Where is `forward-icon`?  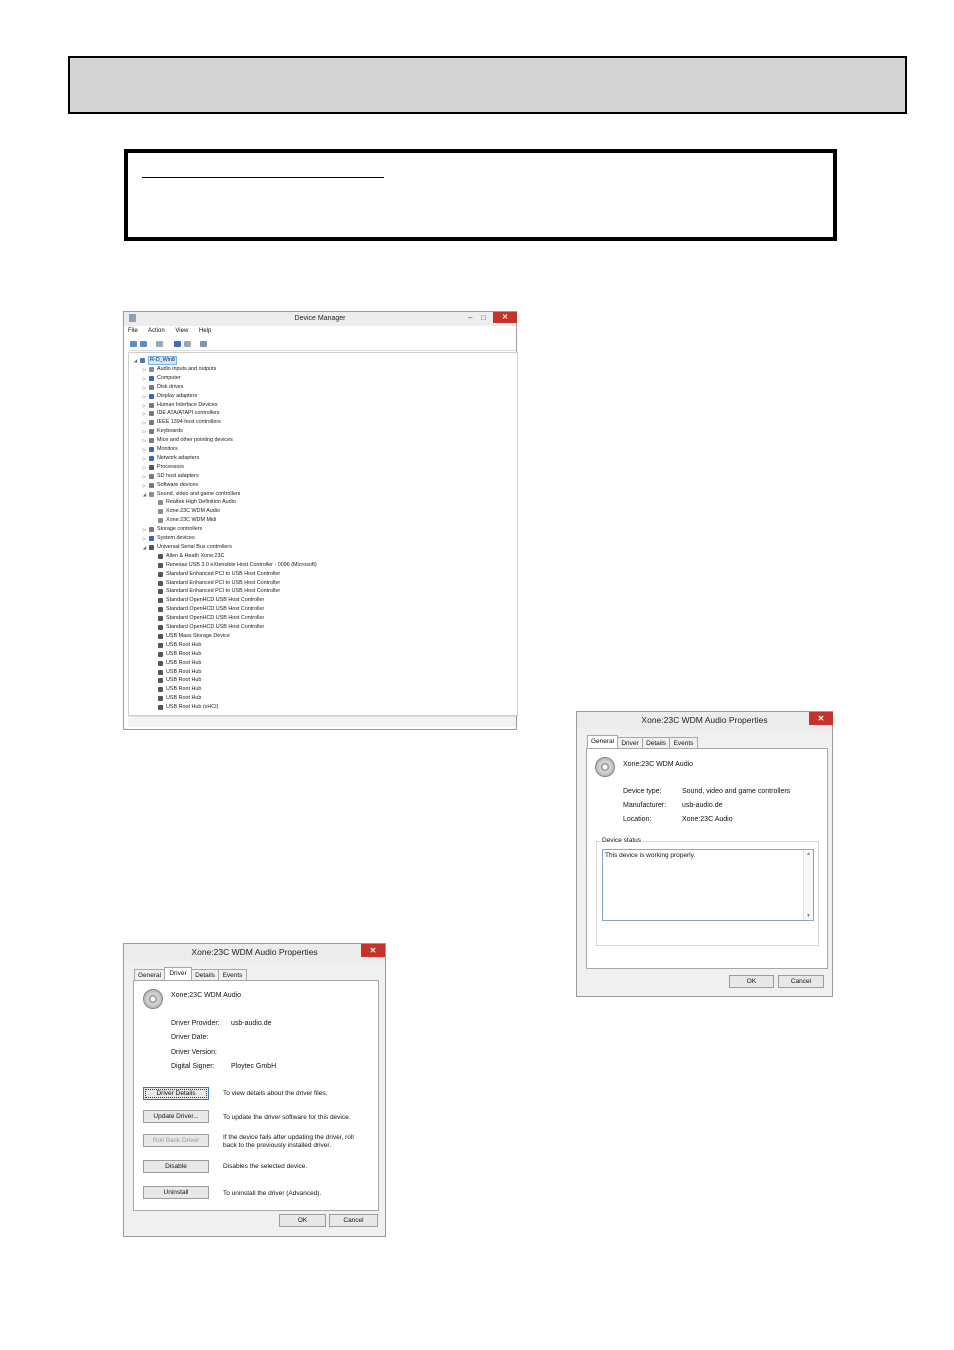 forward-icon is located at coordinates (143, 344).